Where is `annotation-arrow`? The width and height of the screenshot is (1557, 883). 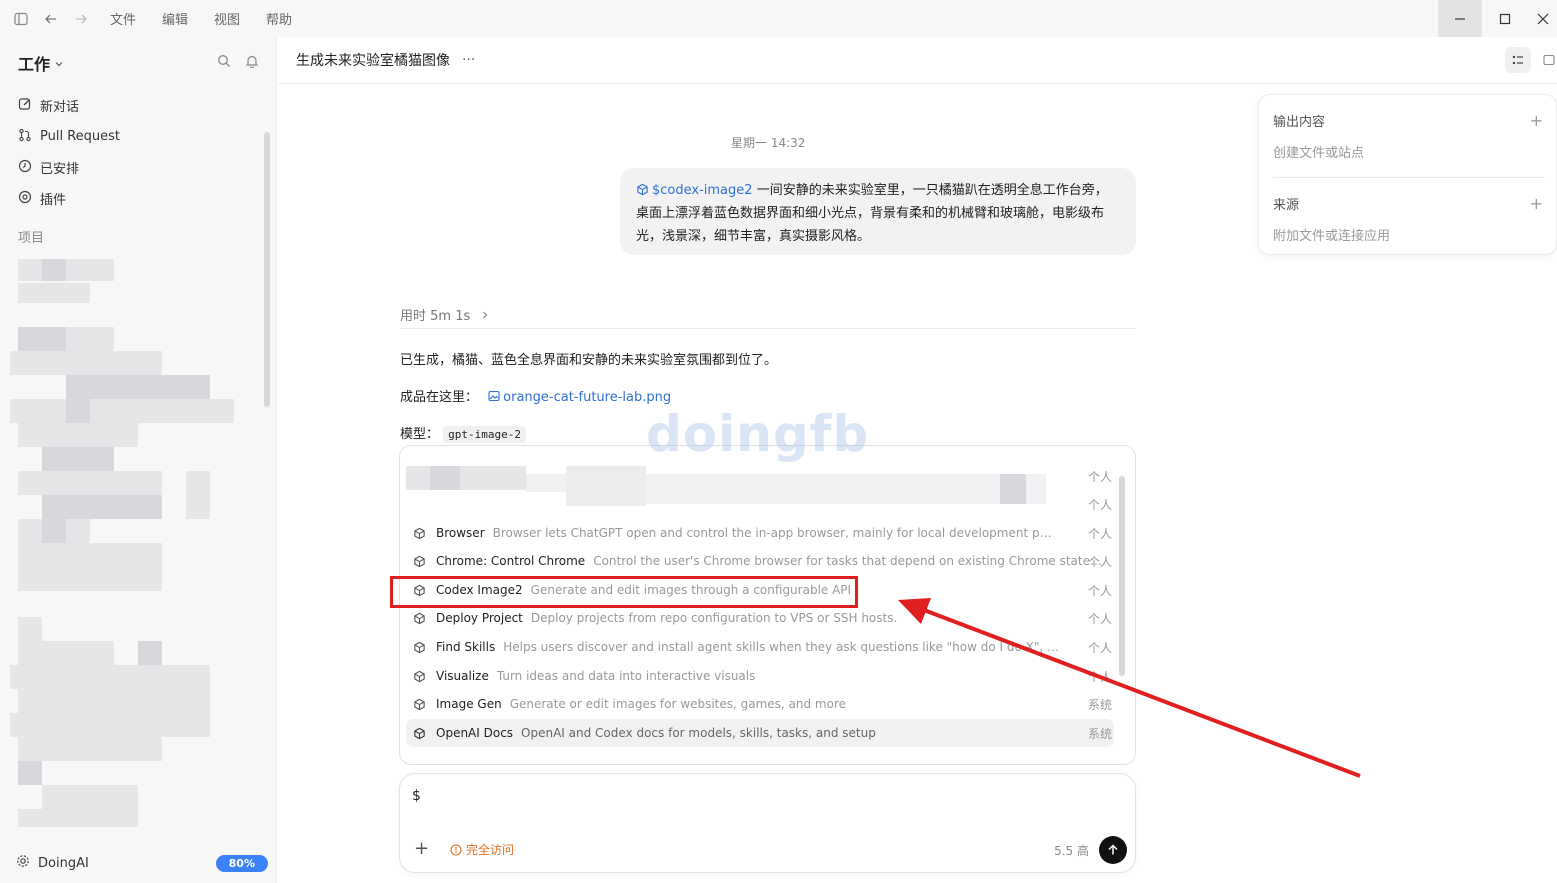
annotation-arrow is located at coordinates (1129, 688).